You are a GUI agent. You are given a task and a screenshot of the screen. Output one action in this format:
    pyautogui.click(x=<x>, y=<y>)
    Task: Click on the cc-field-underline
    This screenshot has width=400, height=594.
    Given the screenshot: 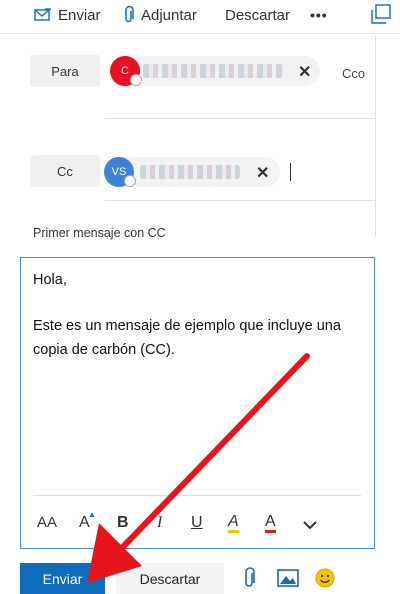 What is the action you would take?
    pyautogui.click(x=240, y=200)
    